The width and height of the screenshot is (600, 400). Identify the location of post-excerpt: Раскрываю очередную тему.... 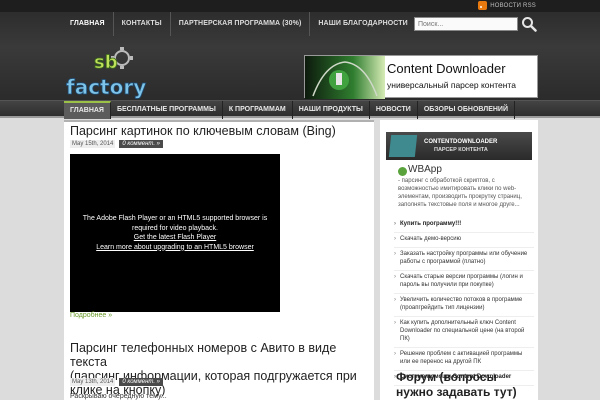
(118, 396).